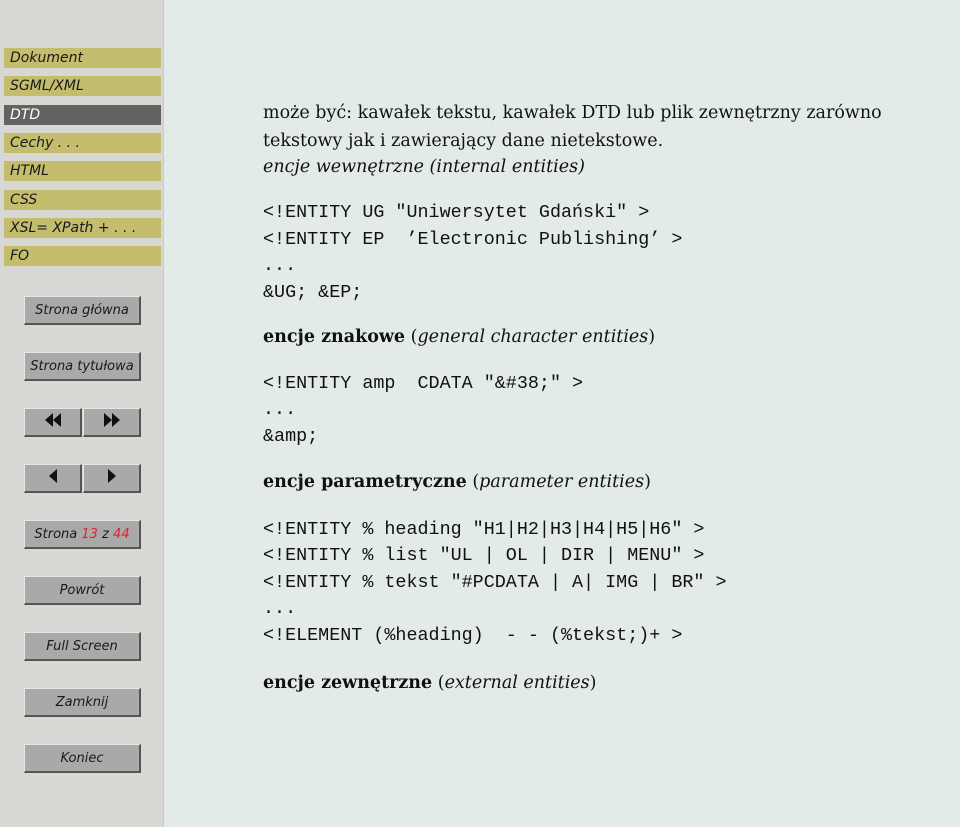 This screenshot has width=960, height=827. Describe the element at coordinates (82, 702) in the screenshot. I see `close-button: Zamknij` at that location.